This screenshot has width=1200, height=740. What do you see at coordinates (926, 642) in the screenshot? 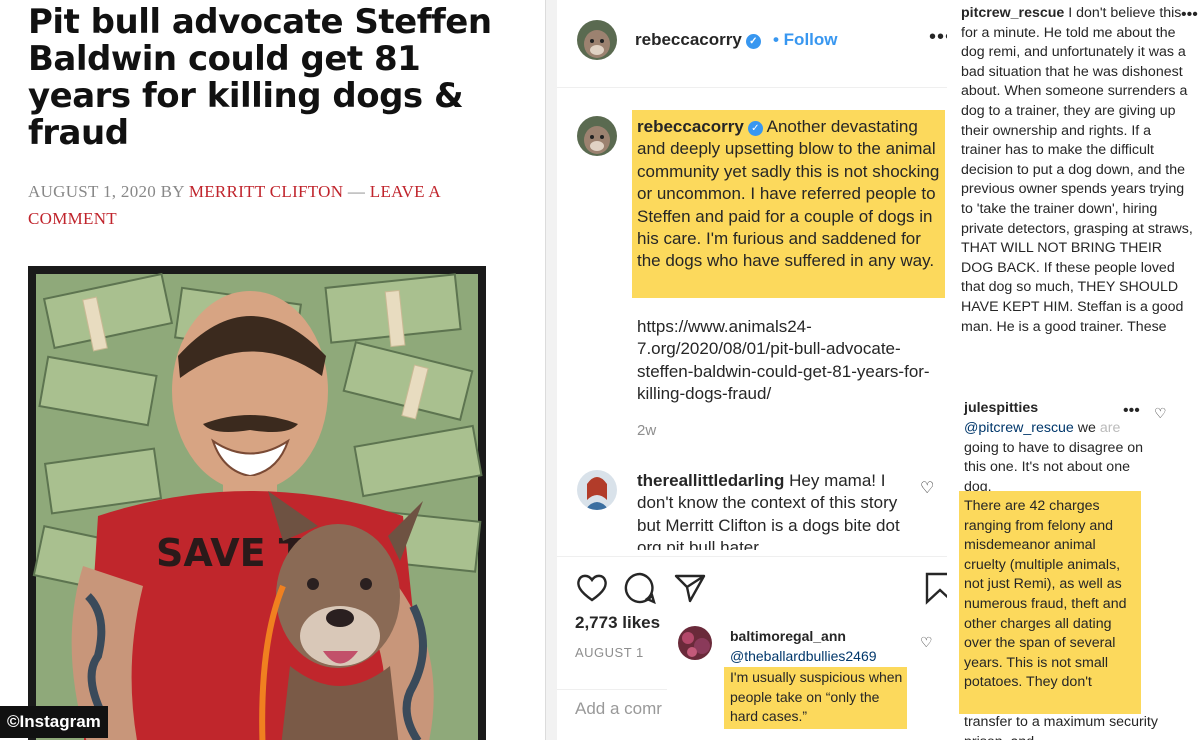
I see `popup-heart-icon: ♡` at bounding box center [926, 642].